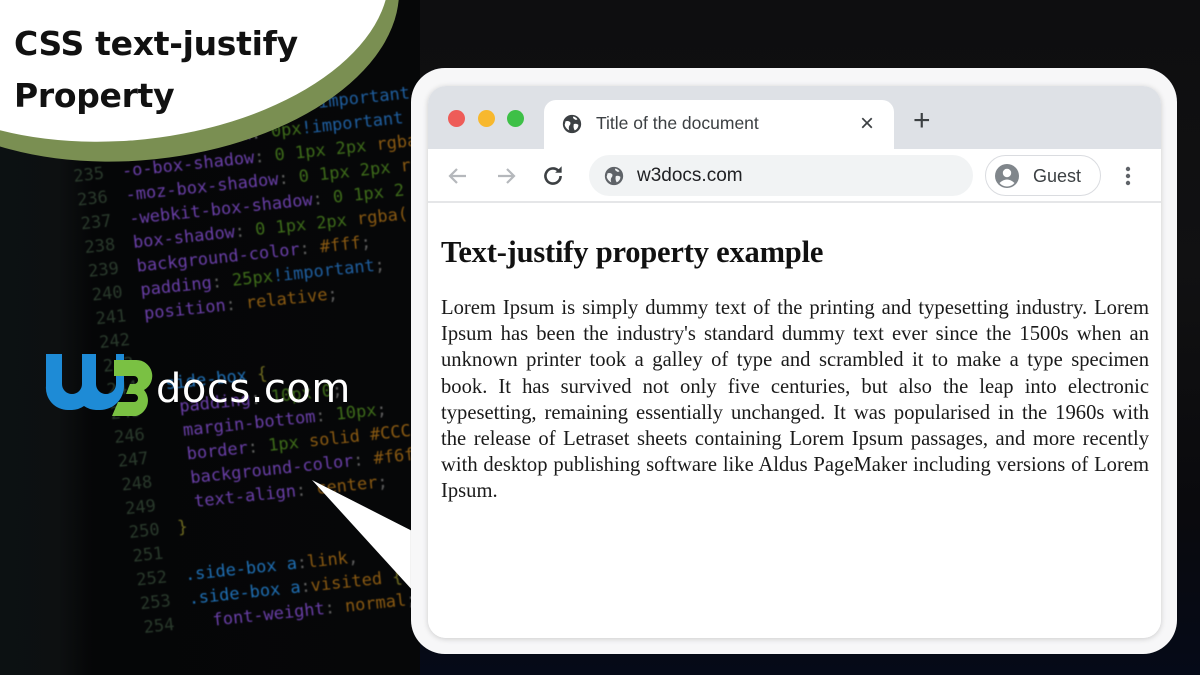 Image resolution: width=1200 pixels, height=675 pixels. I want to click on page-title-line2: Property, so click(94, 95).